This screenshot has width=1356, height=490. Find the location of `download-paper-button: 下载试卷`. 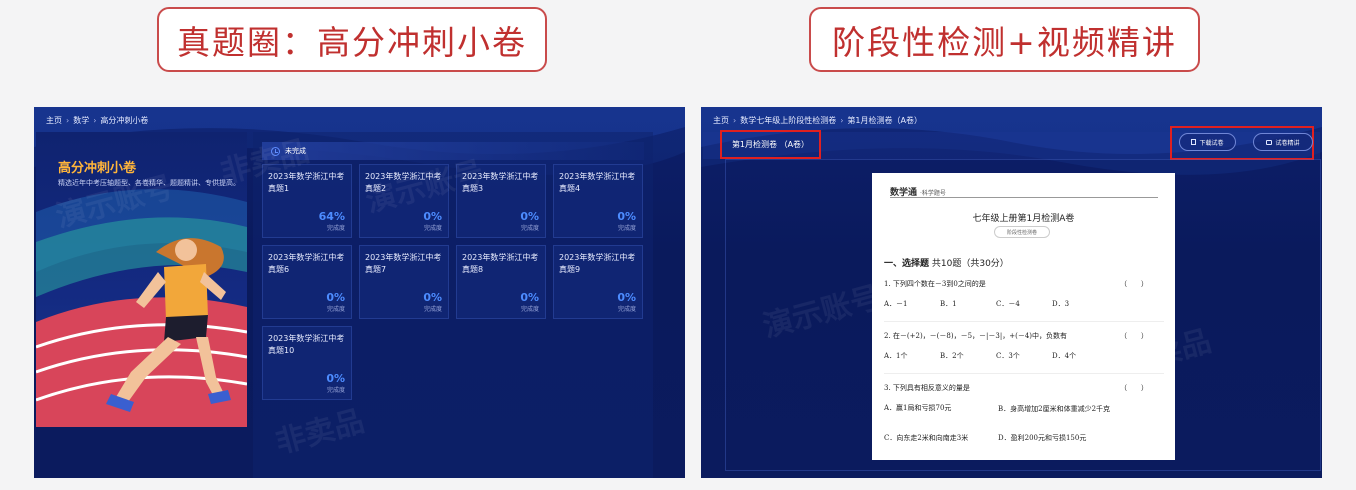

download-paper-button: 下载试卷 is located at coordinates (1207, 142).